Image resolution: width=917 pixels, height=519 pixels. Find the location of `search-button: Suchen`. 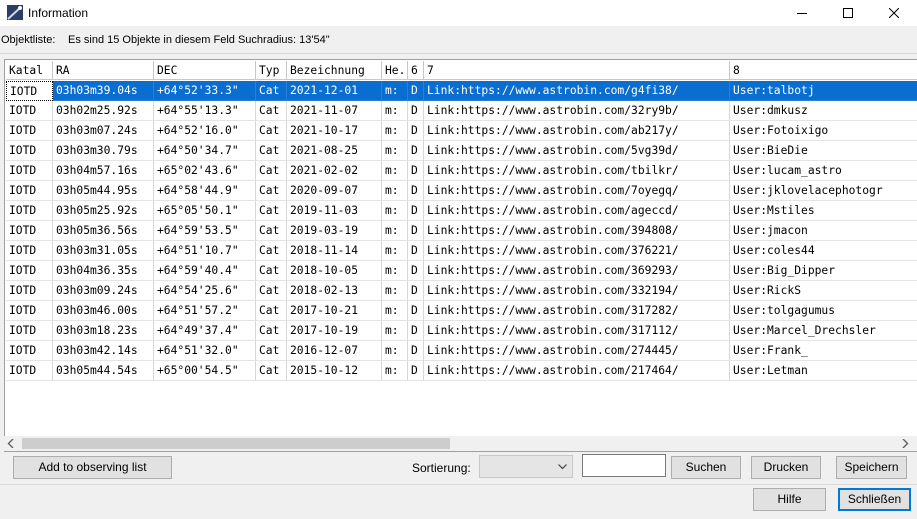

search-button: Suchen is located at coordinates (706, 467).